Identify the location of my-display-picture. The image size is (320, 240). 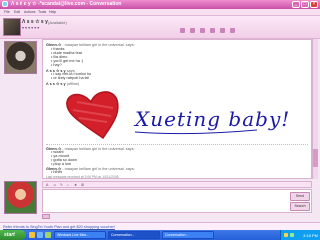
(20, 197).